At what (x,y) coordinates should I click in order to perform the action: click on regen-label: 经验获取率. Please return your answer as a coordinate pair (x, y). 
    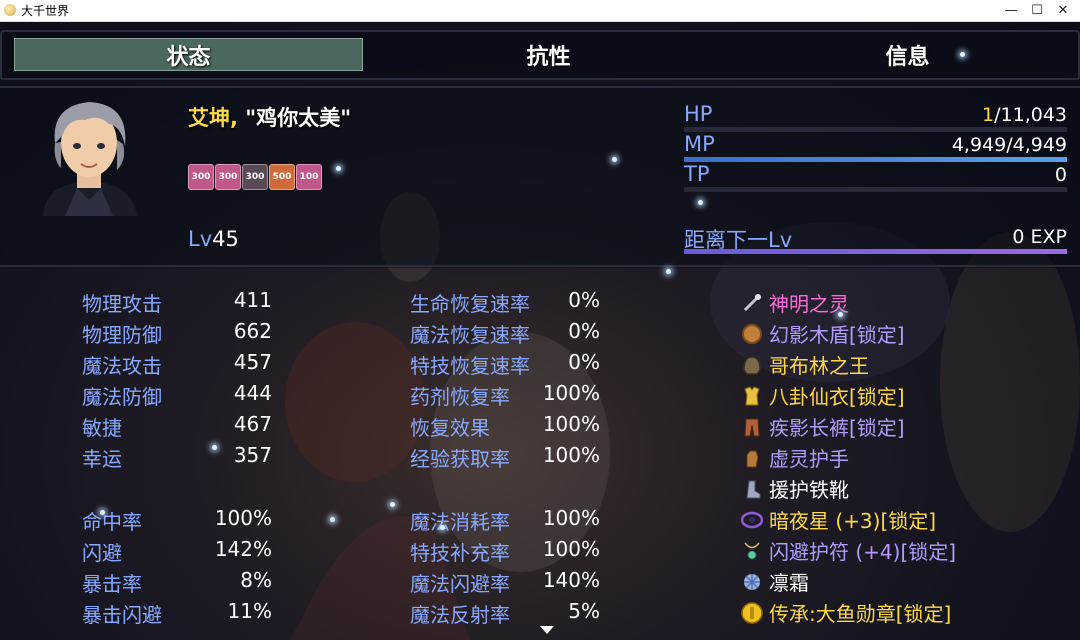
    Looking at the image, I should click on (460, 459).